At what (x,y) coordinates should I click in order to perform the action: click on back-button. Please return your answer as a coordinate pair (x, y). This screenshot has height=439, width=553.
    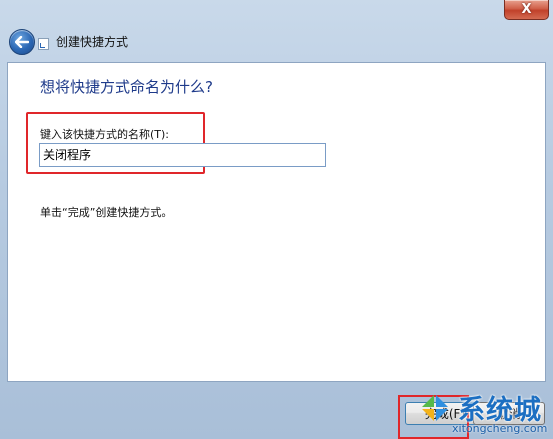
    Looking at the image, I should click on (22, 42).